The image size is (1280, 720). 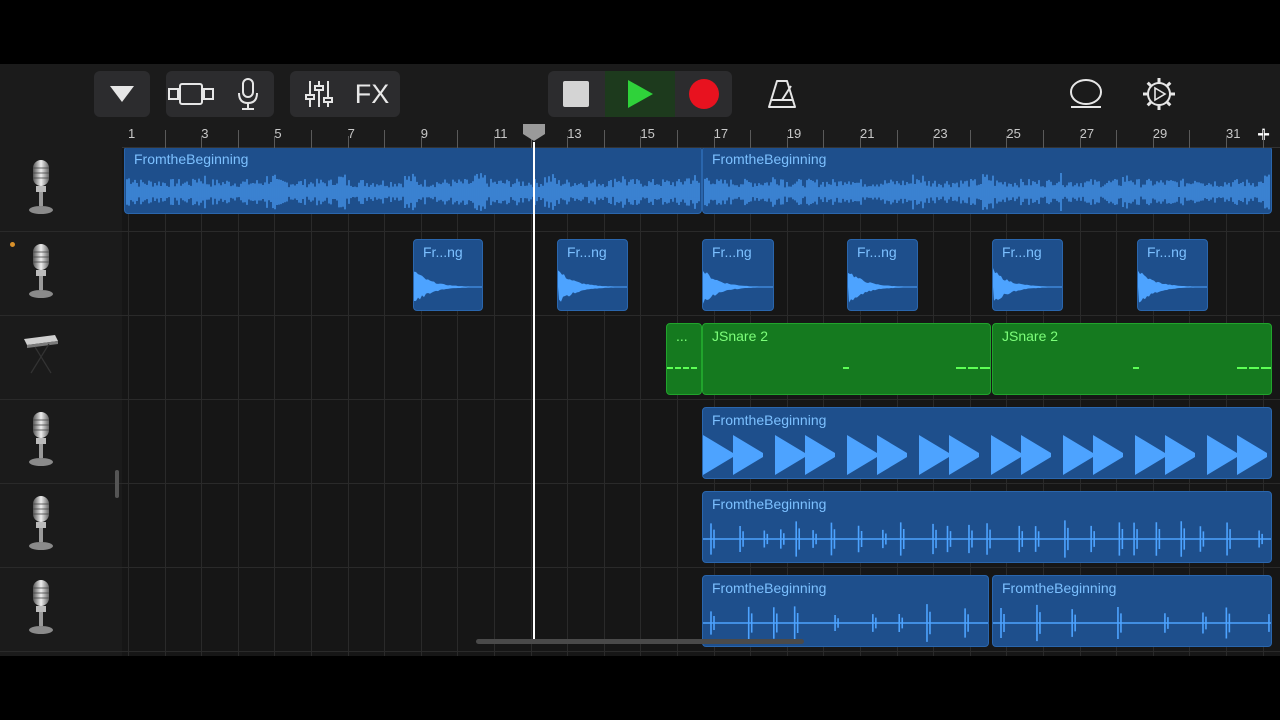 I want to click on loop-icon, so click(x=1086, y=93).